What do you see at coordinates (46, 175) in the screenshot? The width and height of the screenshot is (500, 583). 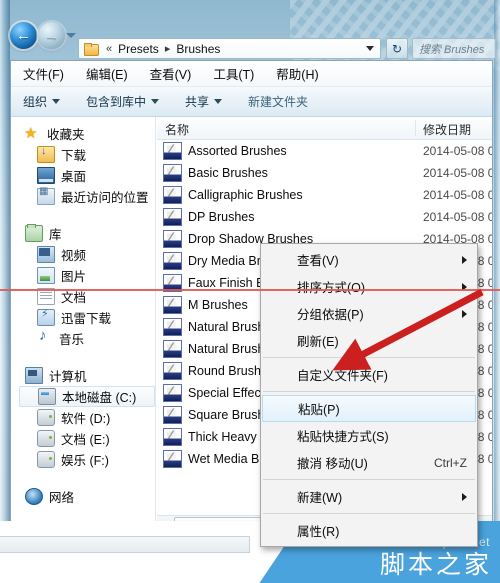 I see `desktop-icon` at bounding box center [46, 175].